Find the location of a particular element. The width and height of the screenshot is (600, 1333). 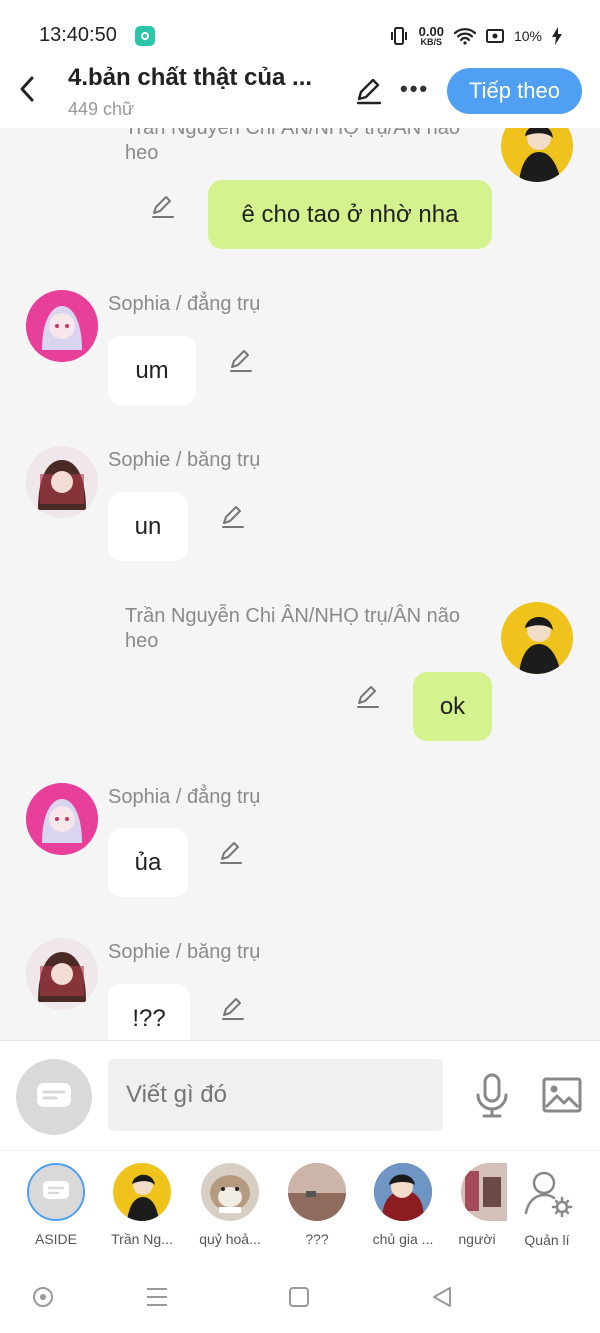

character-unknown: ??? is located at coordinates (317, 1205).